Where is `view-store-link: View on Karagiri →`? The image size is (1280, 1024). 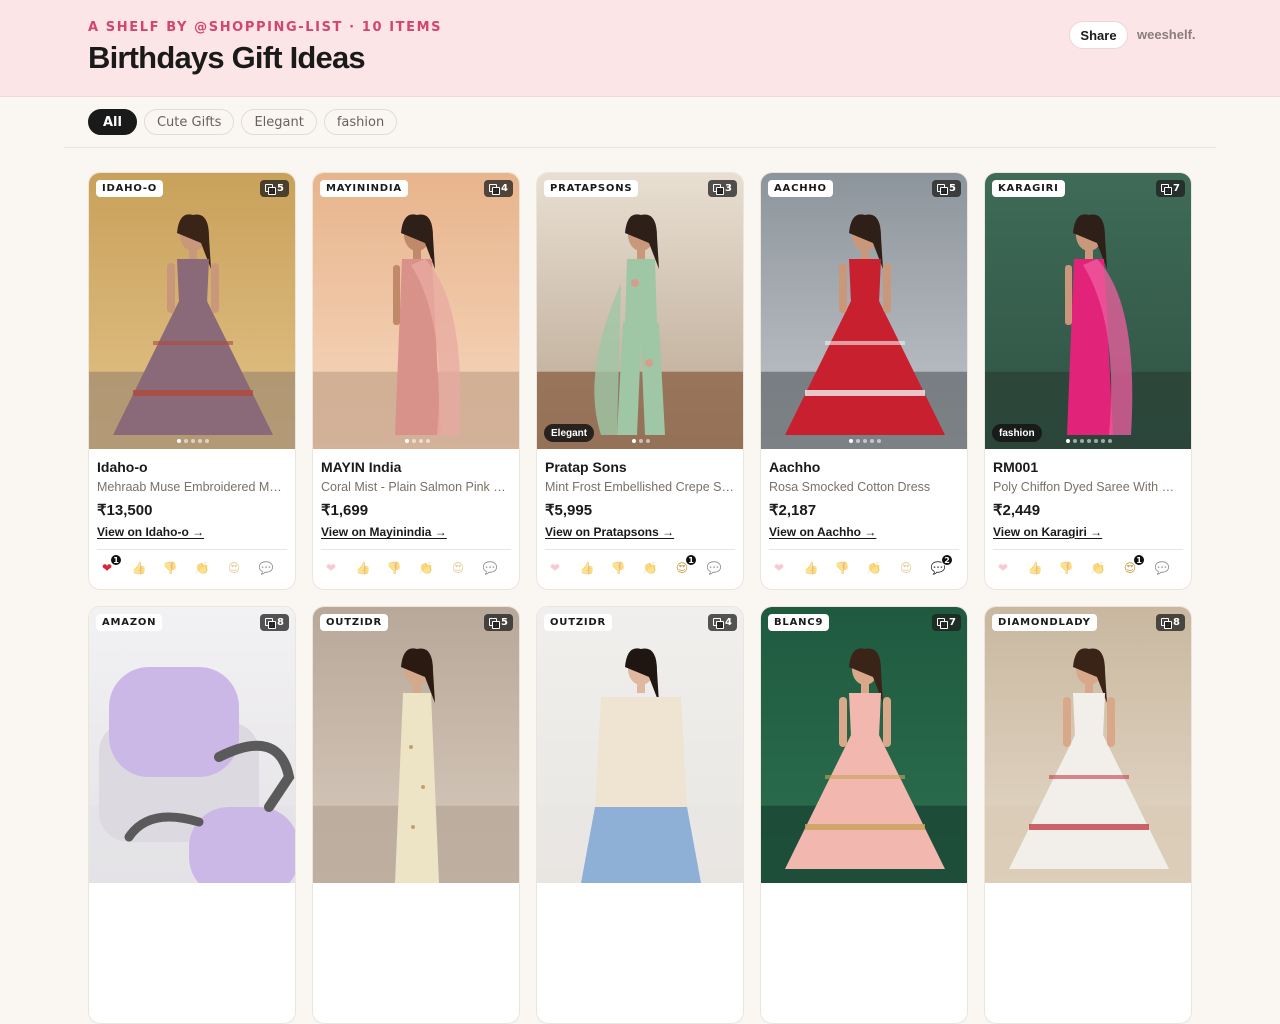
view-store-link: View on Karagiri → is located at coordinates (1047, 532).